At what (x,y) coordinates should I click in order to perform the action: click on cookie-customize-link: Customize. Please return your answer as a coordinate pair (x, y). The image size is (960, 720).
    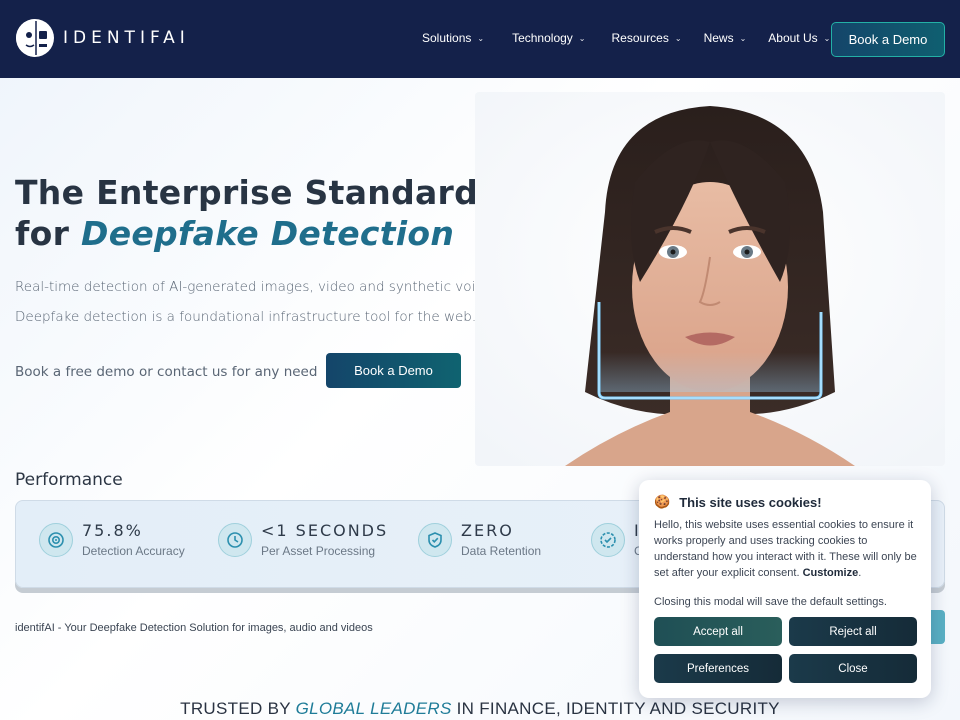
    Looking at the image, I should click on (831, 573).